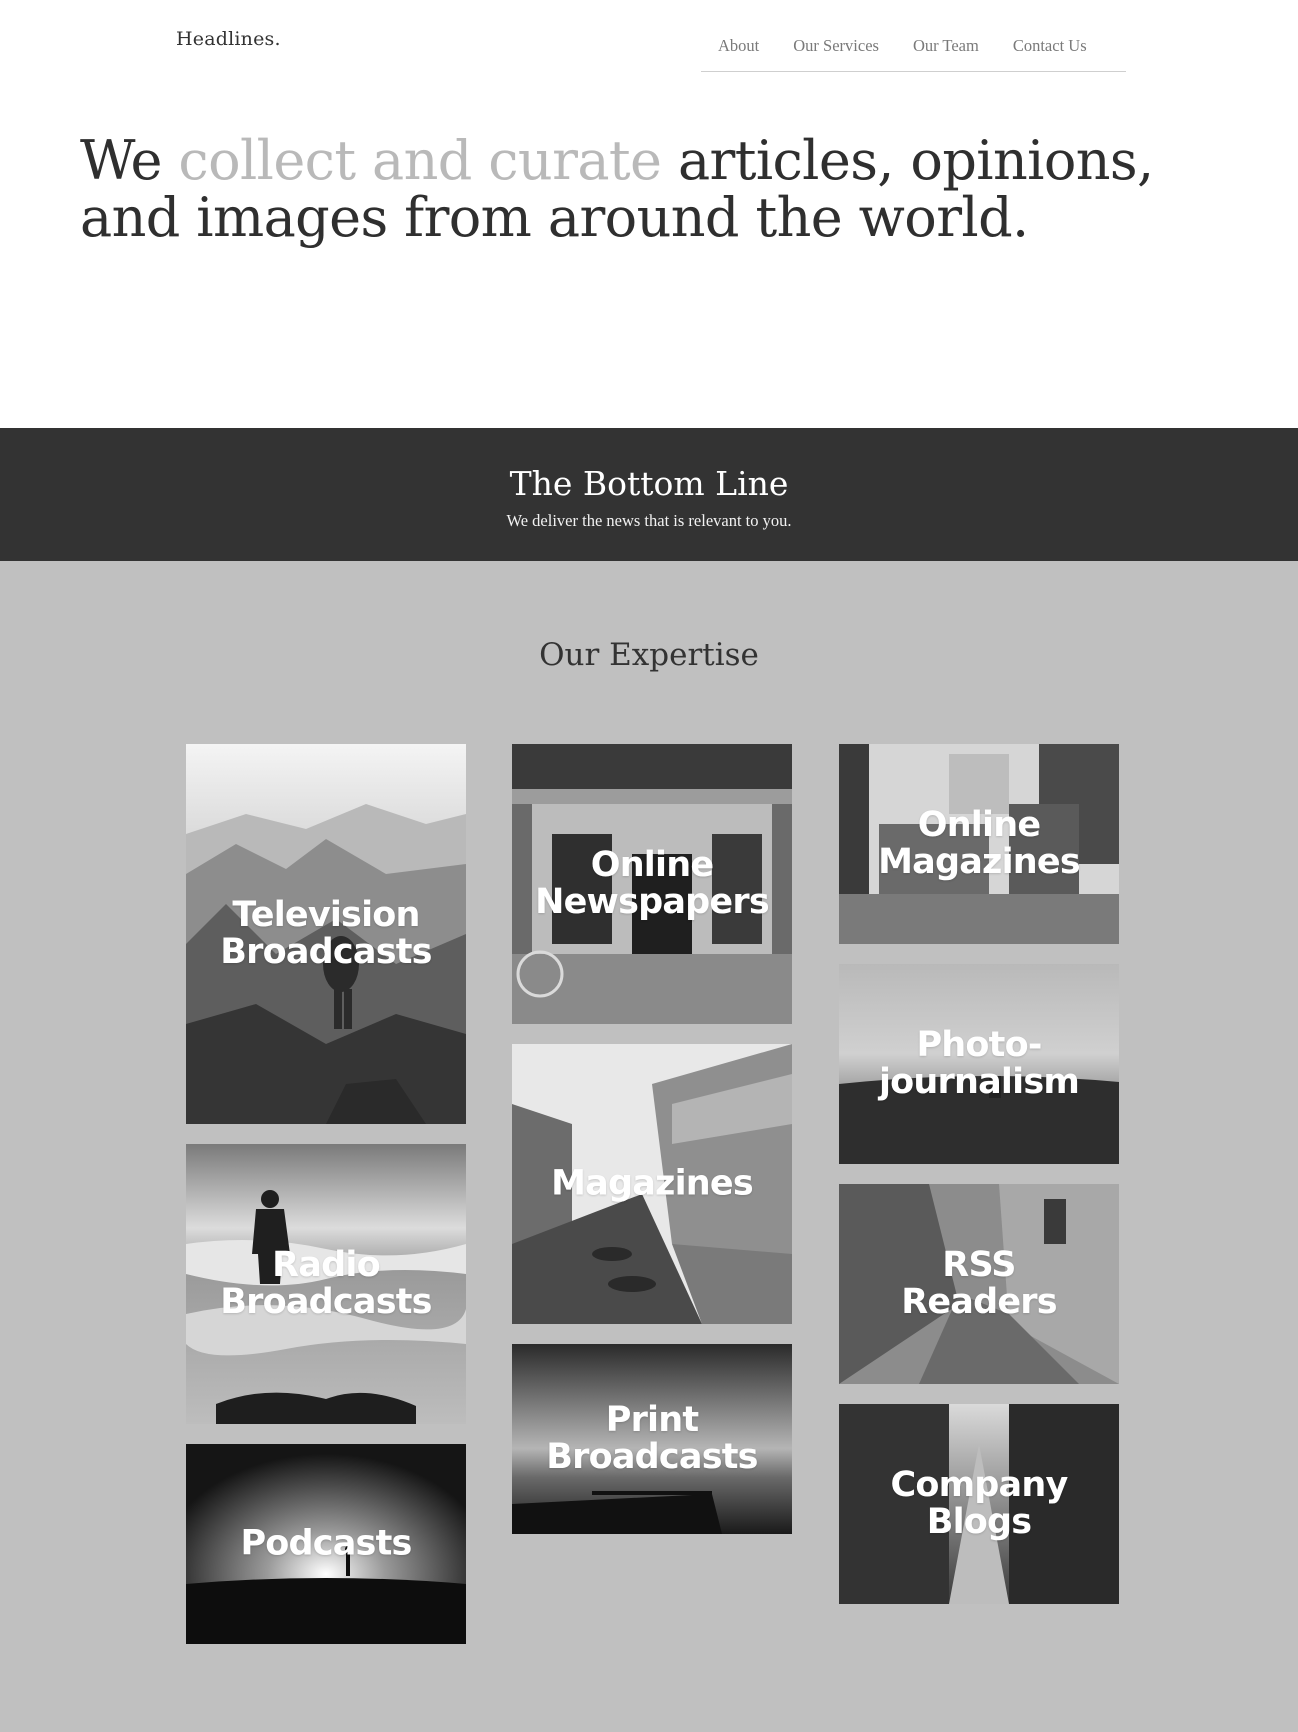  Describe the element at coordinates (836, 52) in the screenshot. I see `nav-our-services: Our Services` at that location.